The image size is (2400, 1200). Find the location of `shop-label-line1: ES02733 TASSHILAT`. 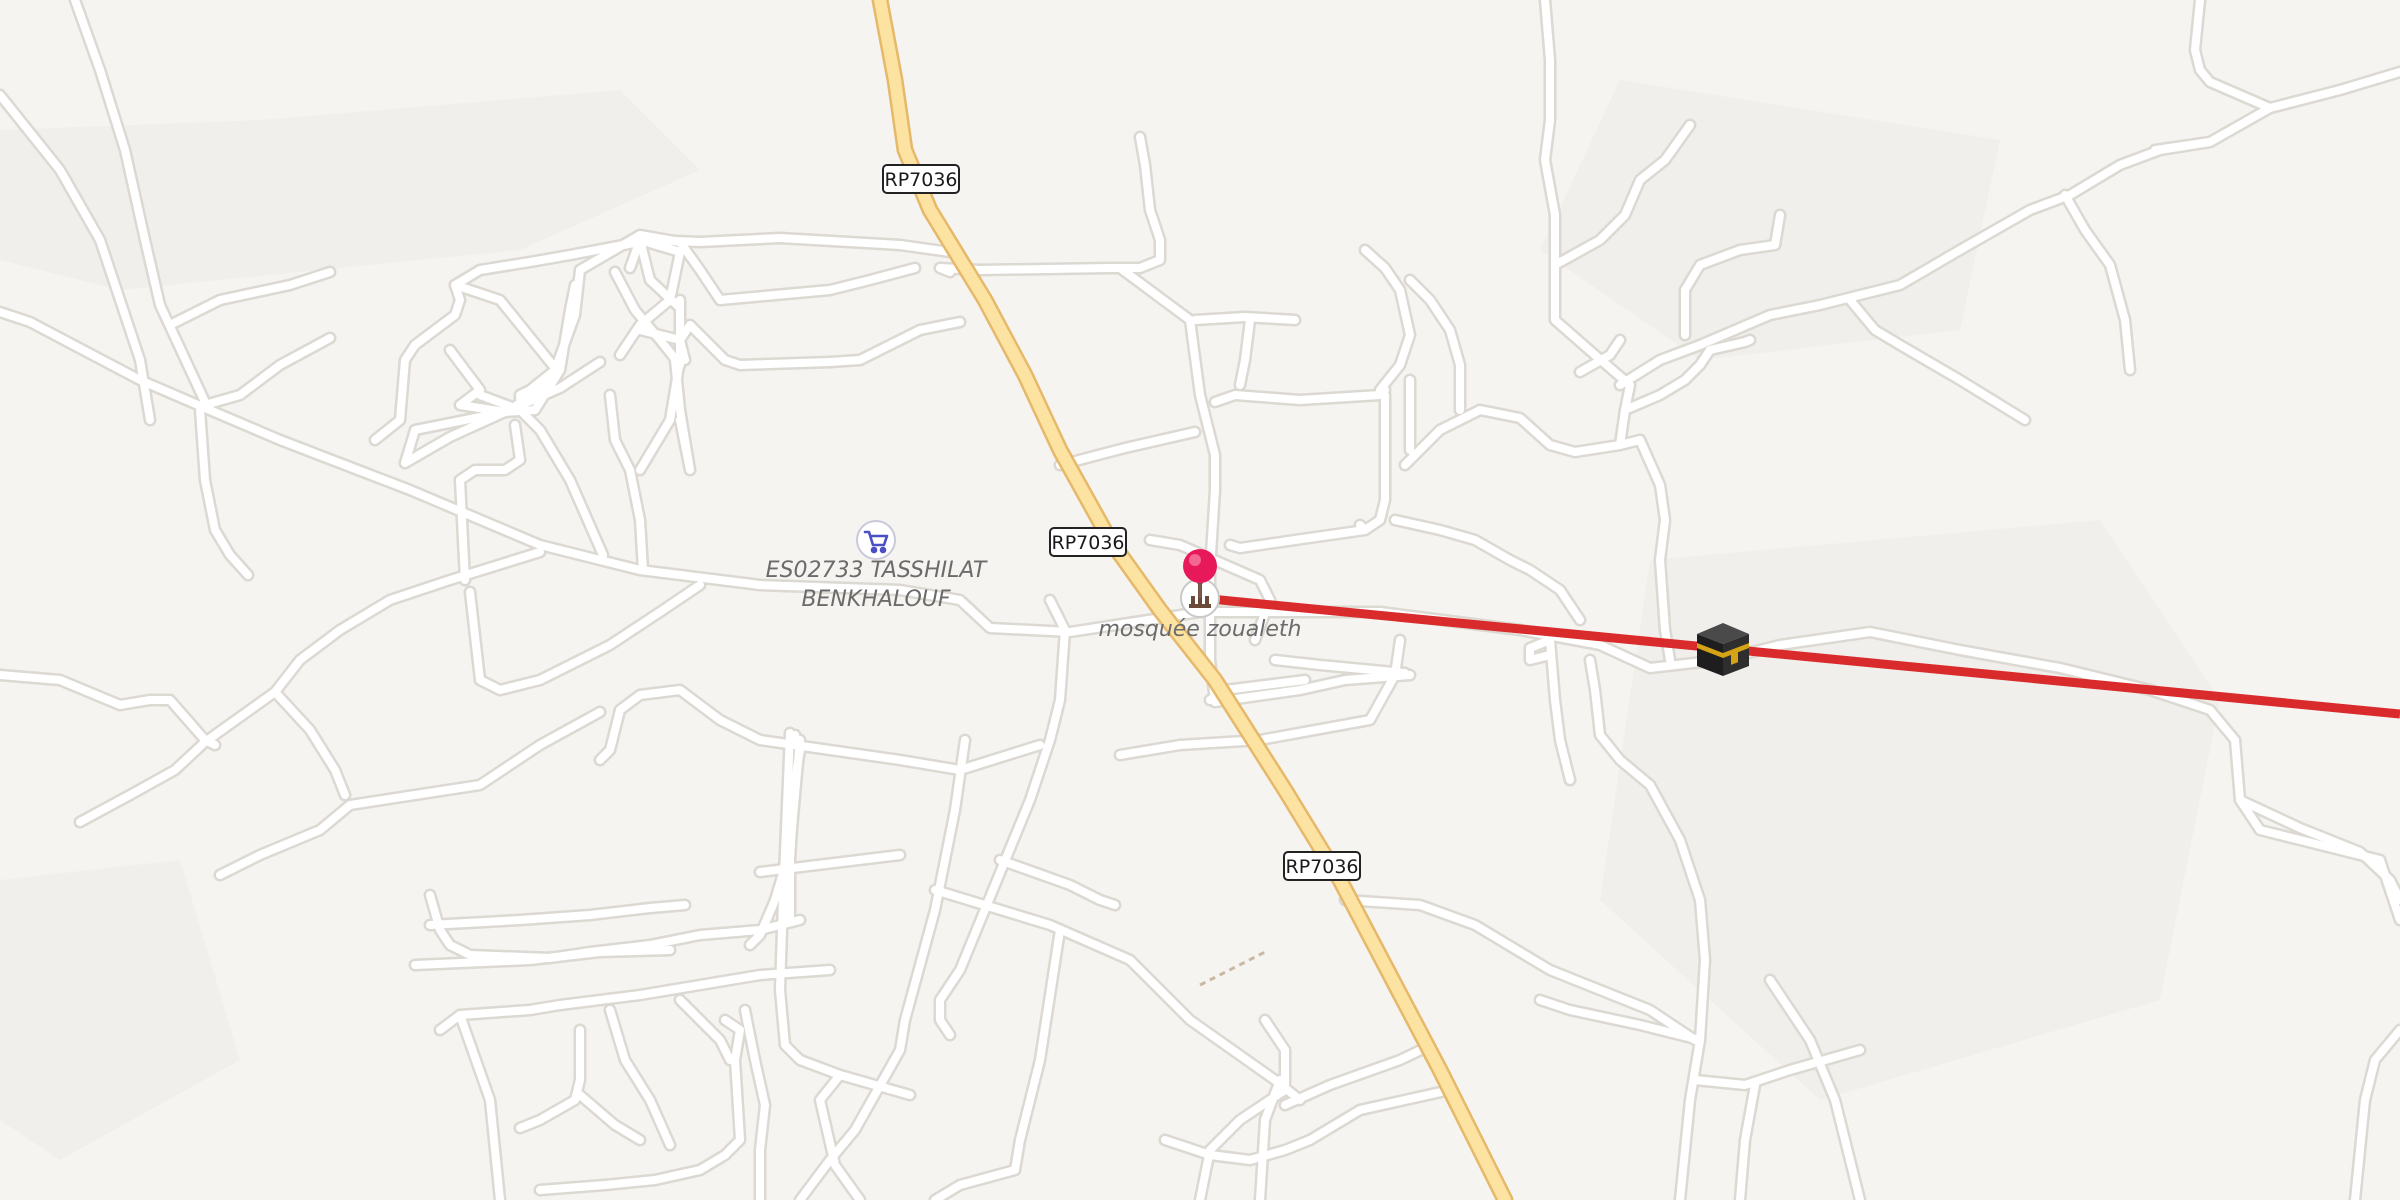

shop-label-line1: ES02733 TASSHILAT is located at coordinates (877, 570).